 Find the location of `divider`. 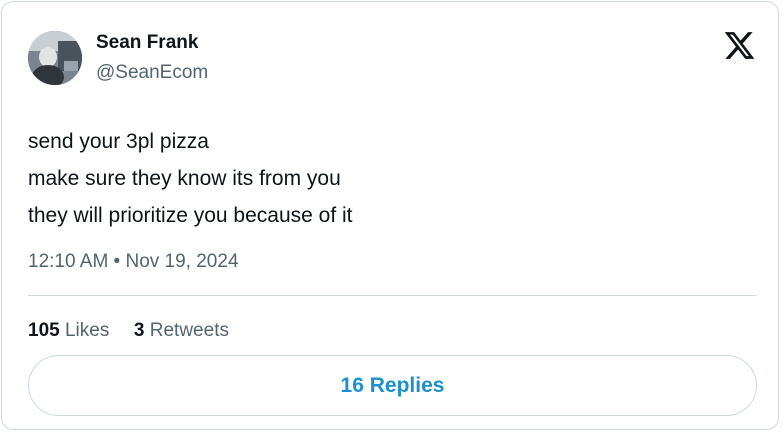

divider is located at coordinates (392, 295).